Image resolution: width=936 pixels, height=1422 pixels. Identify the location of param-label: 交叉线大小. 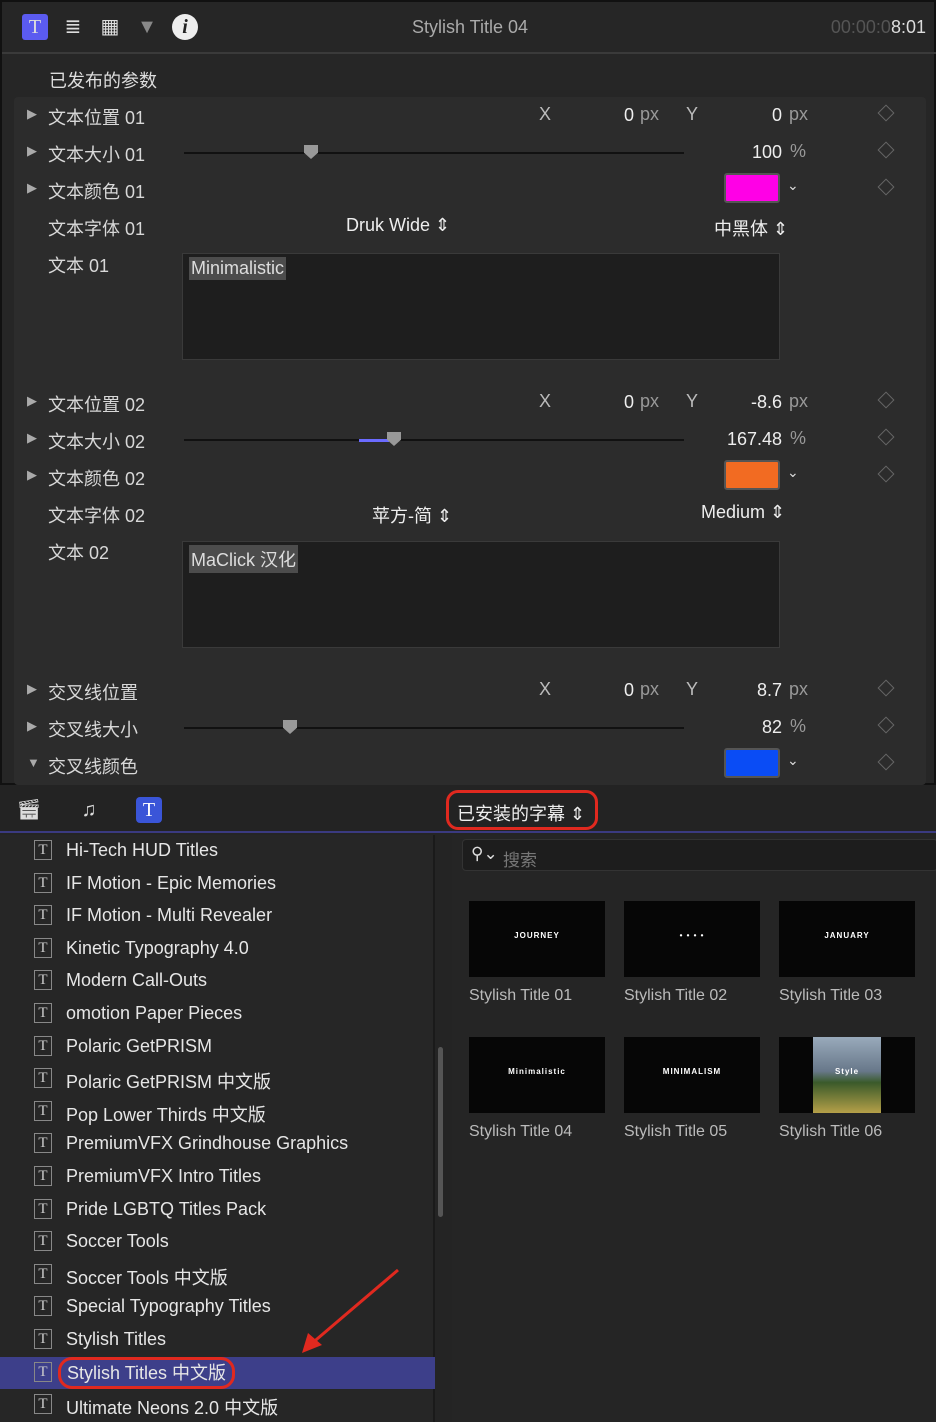
(93, 730).